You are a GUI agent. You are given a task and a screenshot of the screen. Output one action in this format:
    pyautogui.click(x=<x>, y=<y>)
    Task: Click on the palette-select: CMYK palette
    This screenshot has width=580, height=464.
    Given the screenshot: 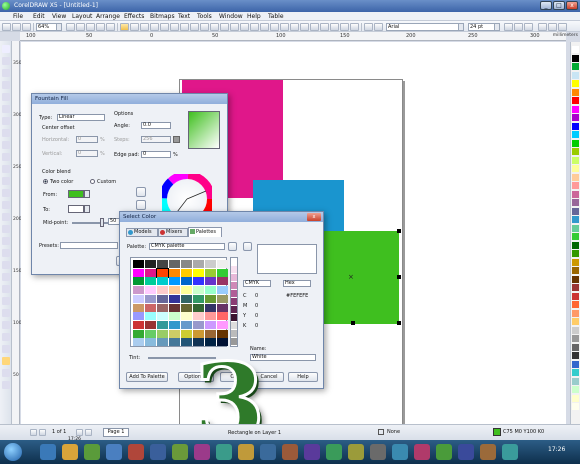 What is the action you would take?
    pyautogui.click(x=187, y=246)
    